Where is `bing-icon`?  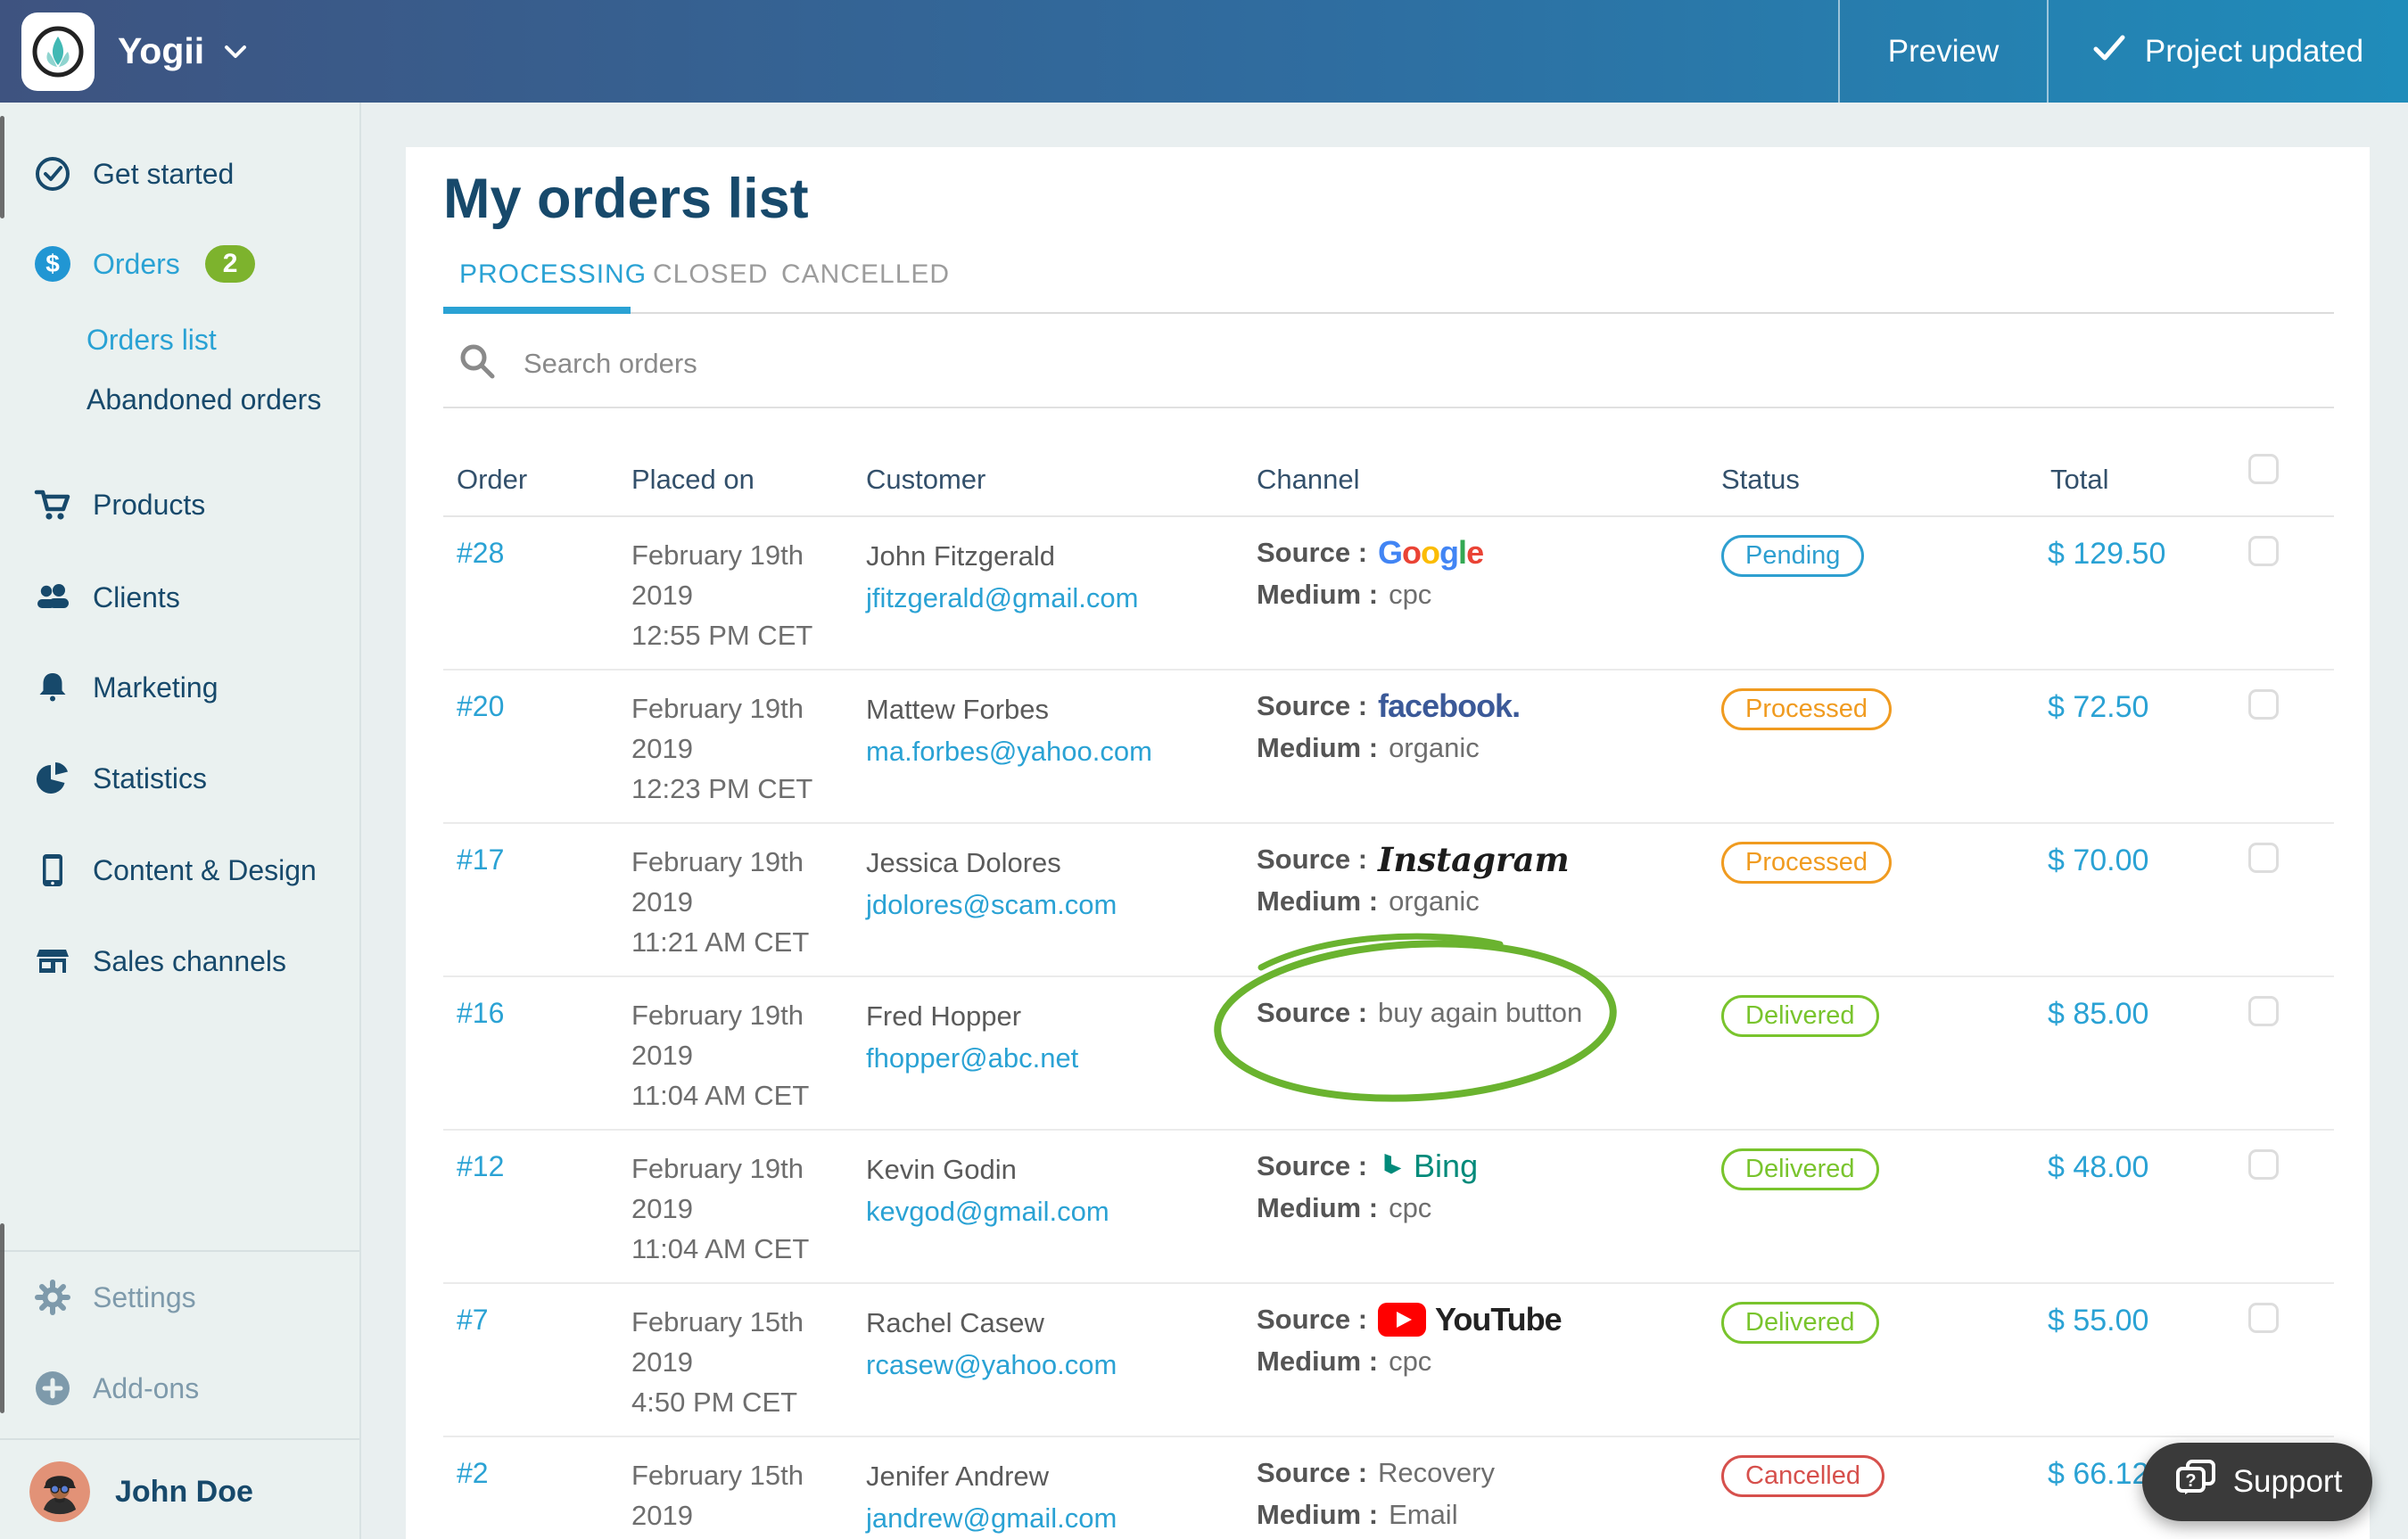
bing-icon is located at coordinates (1391, 1166).